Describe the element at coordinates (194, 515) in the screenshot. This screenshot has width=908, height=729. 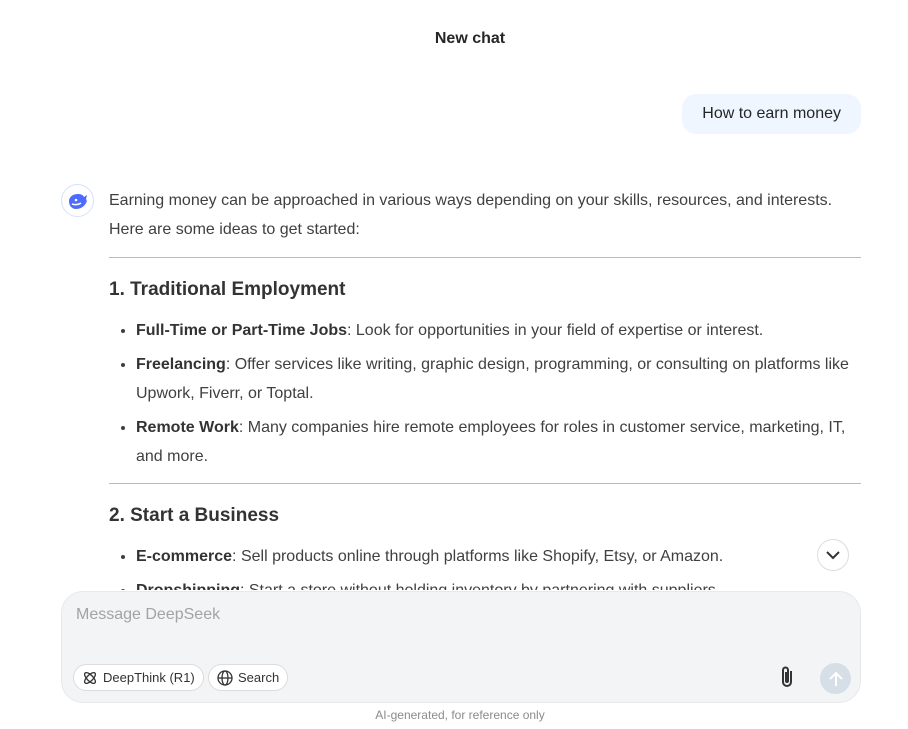
I see `section-heading: 2. Start a Business` at that location.